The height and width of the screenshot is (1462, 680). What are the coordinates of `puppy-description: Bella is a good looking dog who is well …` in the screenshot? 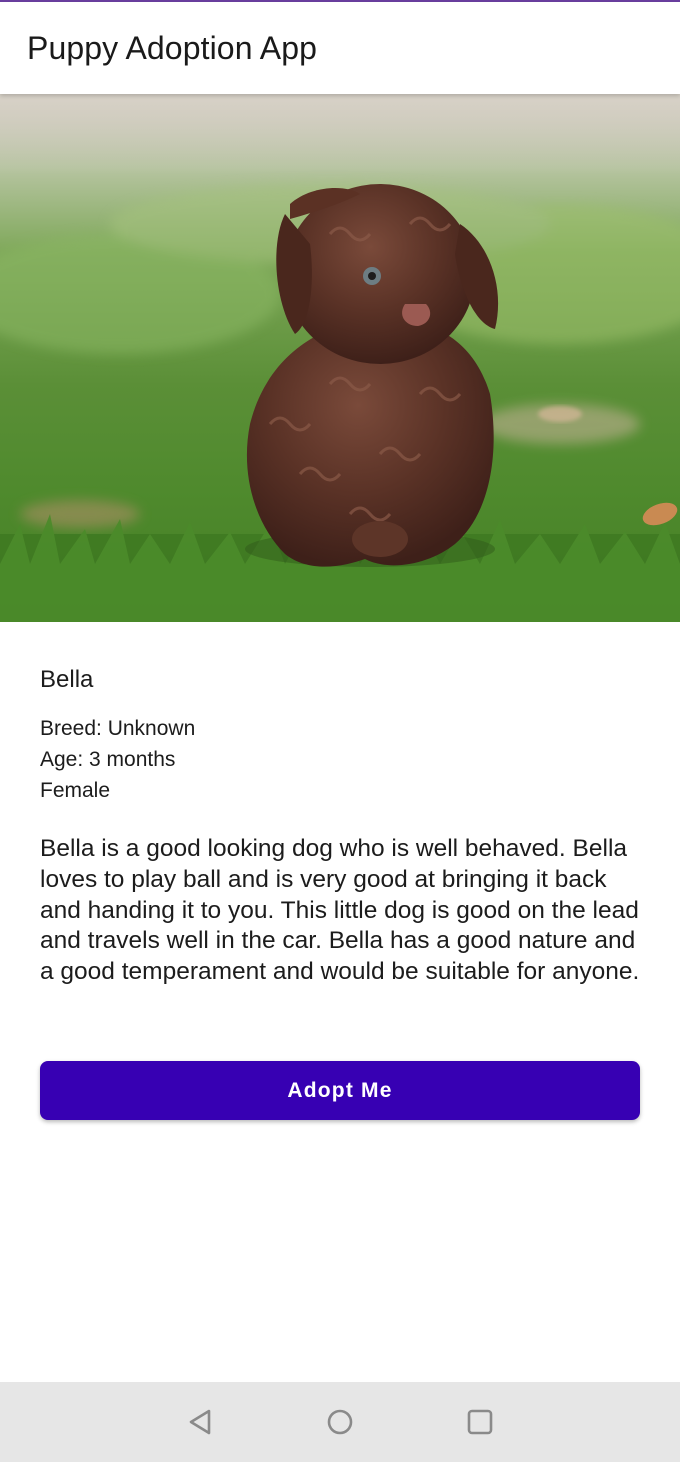 It's located at (340, 910).